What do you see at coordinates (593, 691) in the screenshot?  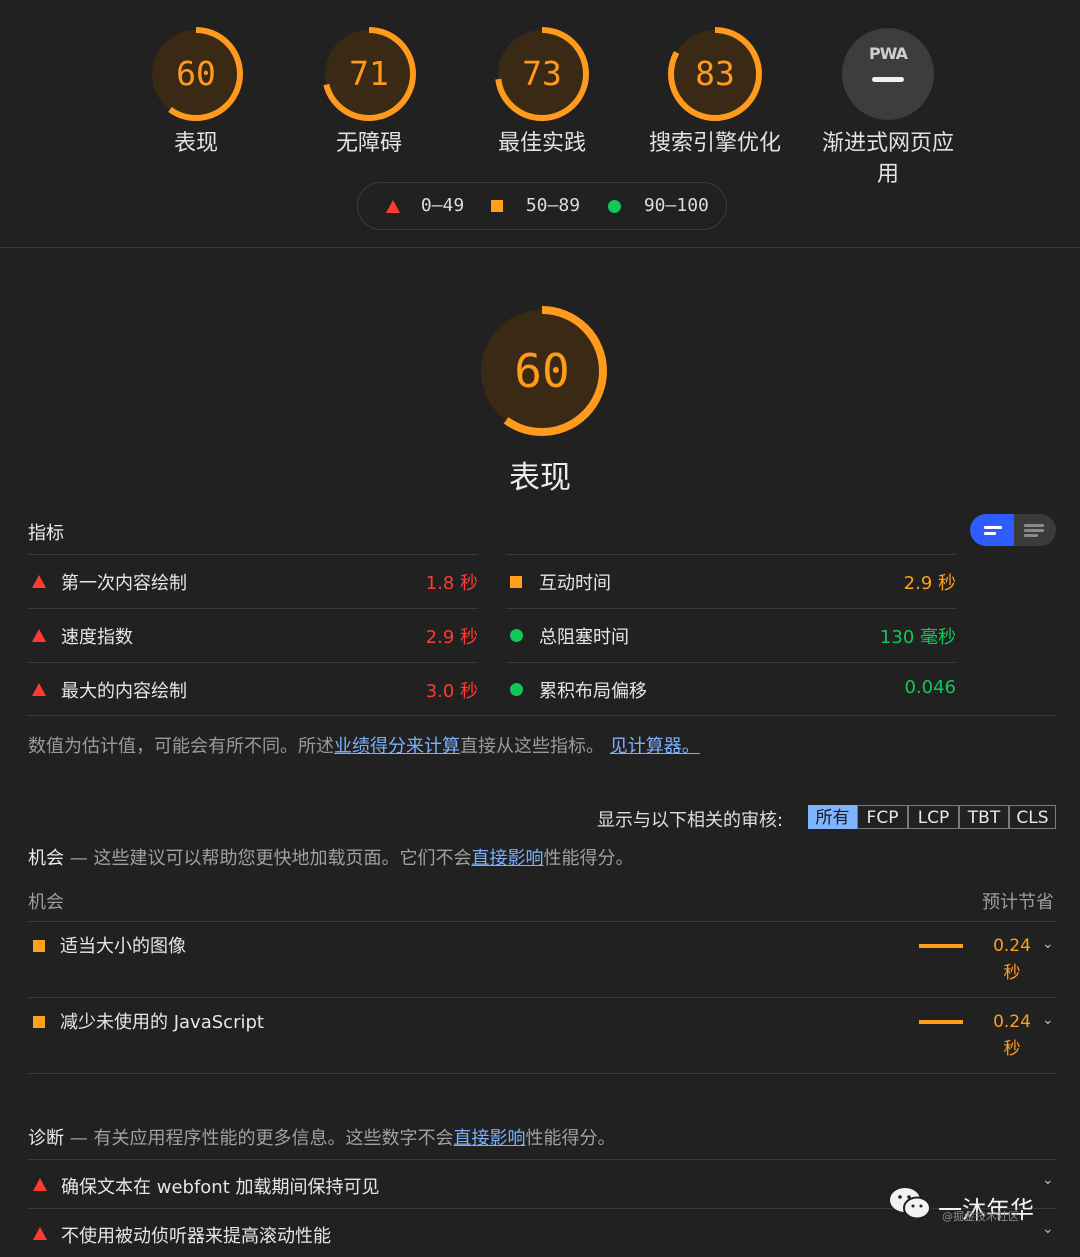 I see `metric-name: 累积布局偏移` at bounding box center [593, 691].